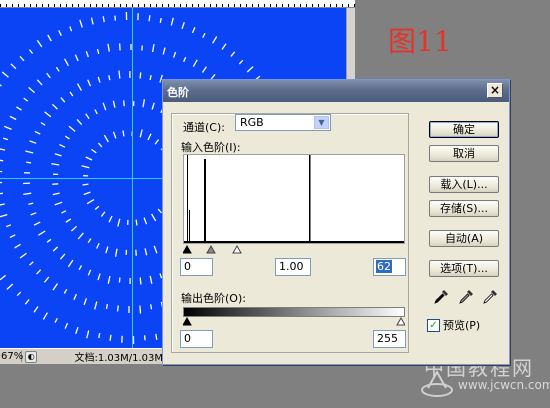 The height and width of the screenshot is (408, 550). Describe the element at coordinates (81, 356) in the screenshot. I see `status-bar: 67% ◐ 文档:1.03M/1.03M` at that location.